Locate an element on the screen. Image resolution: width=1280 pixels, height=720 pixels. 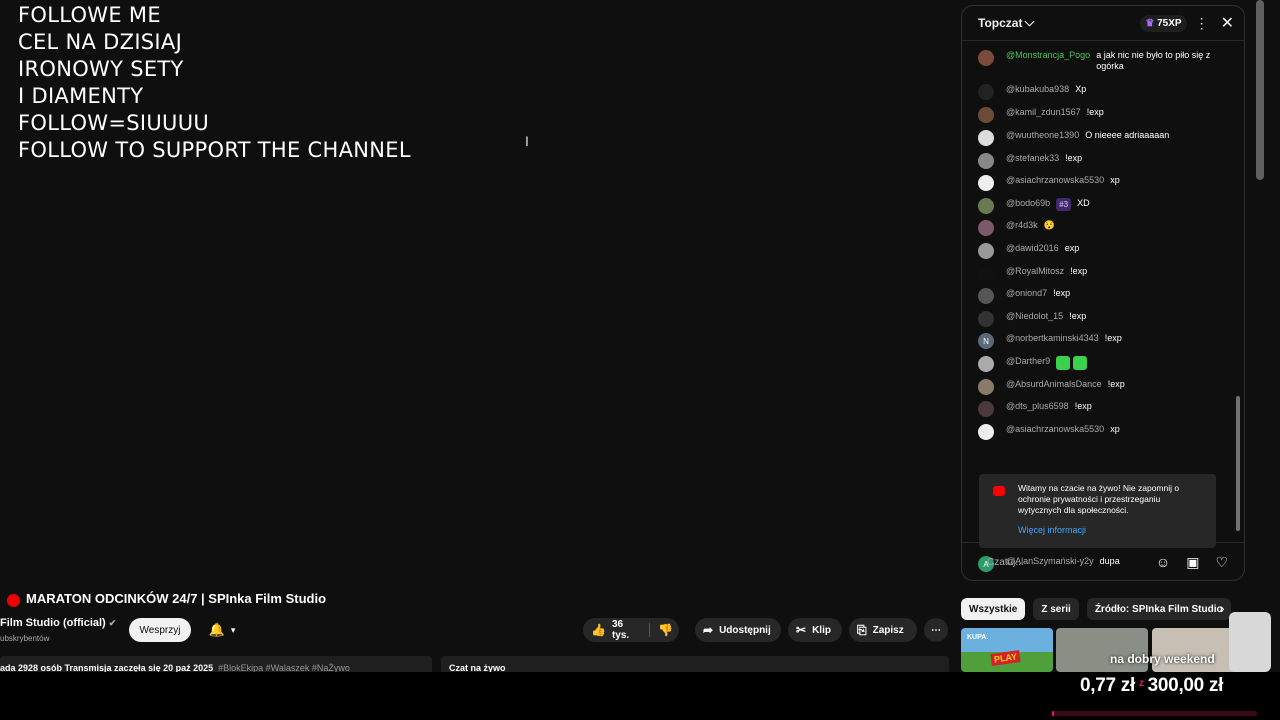
chat-author: @stefanek33 is located at coordinates (1032, 158).